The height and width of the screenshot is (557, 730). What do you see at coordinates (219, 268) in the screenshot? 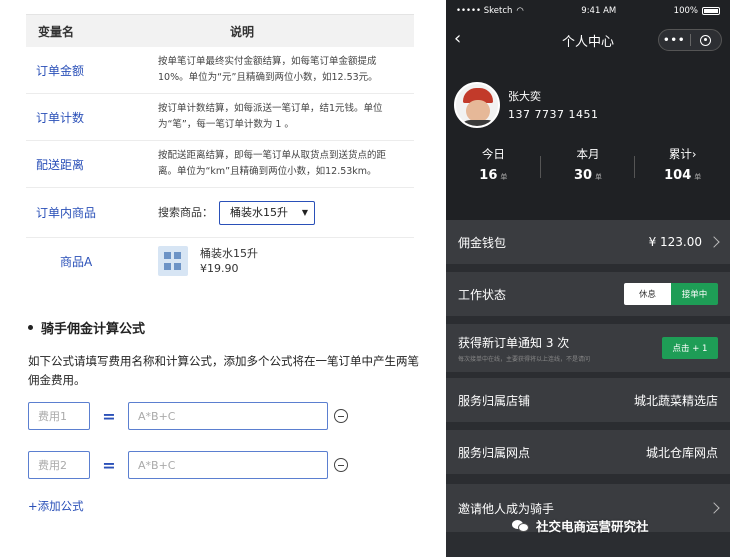
I see `product-price: ¥19.90` at bounding box center [219, 268].